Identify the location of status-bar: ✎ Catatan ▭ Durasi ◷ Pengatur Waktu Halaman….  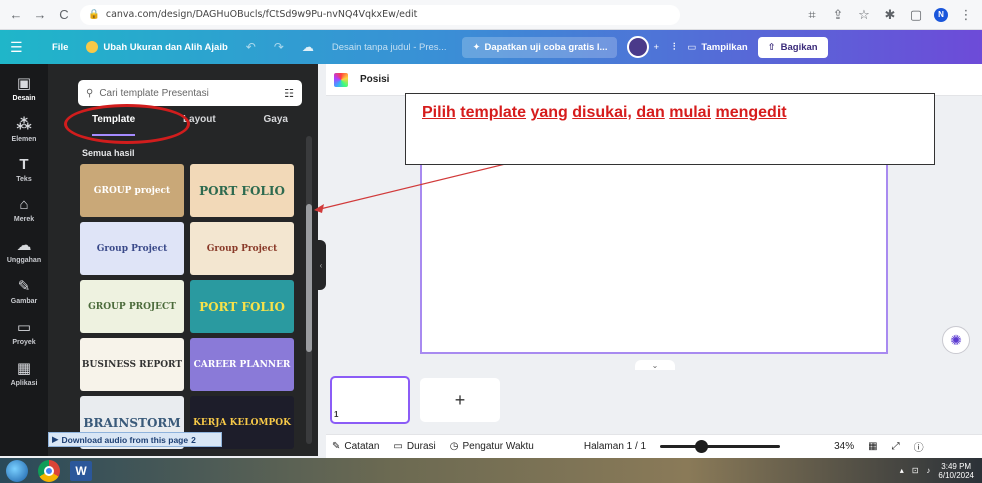
(654, 446).